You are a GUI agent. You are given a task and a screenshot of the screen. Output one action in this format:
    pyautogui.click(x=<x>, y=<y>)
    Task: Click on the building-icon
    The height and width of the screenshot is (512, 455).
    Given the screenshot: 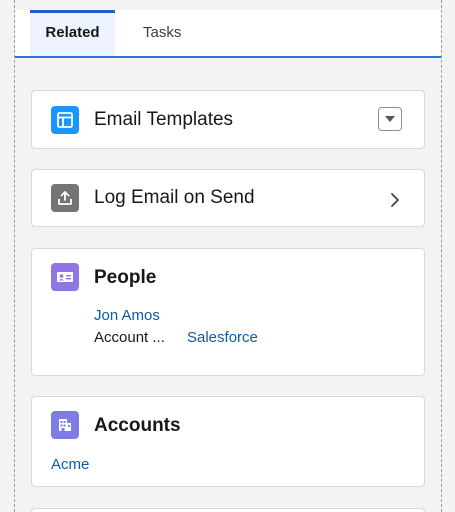 What is the action you would take?
    pyautogui.click(x=65, y=425)
    